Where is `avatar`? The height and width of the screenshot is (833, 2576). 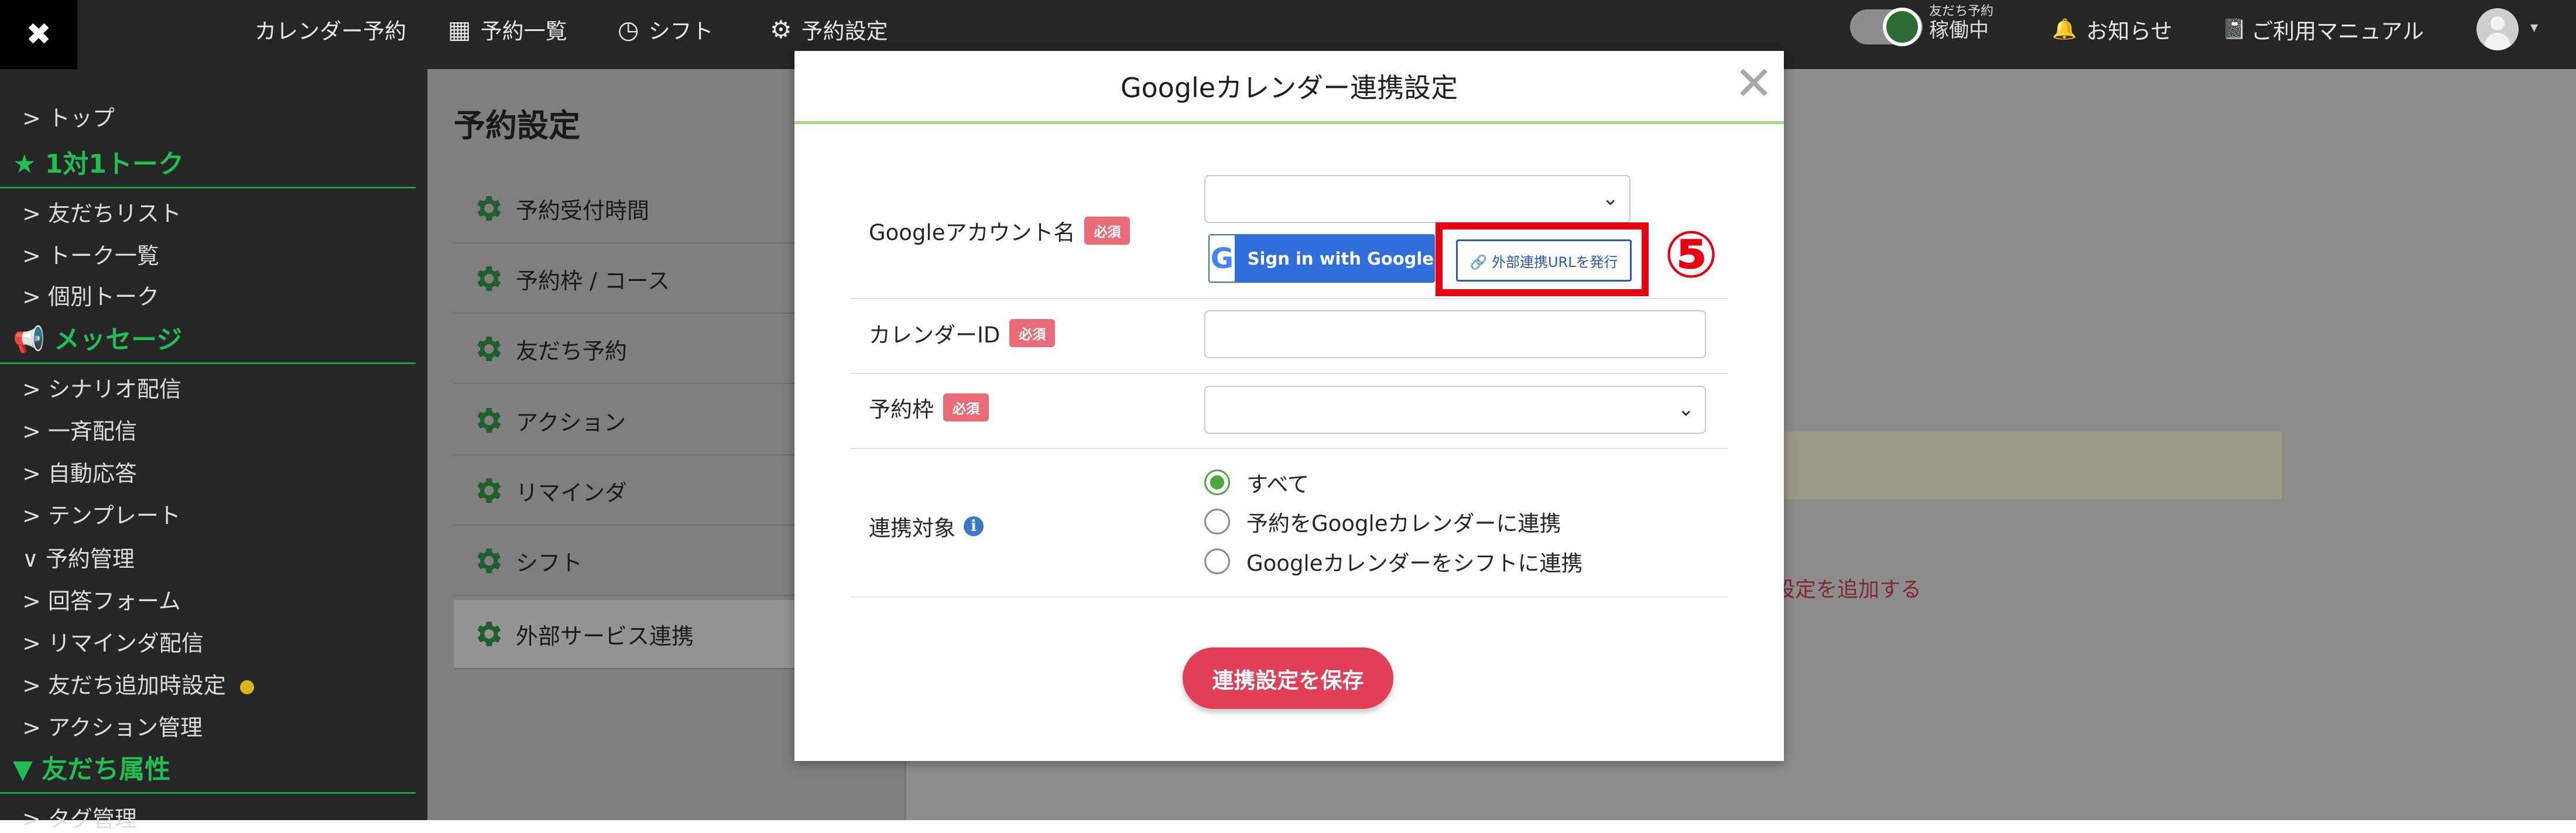
avatar is located at coordinates (2497, 29).